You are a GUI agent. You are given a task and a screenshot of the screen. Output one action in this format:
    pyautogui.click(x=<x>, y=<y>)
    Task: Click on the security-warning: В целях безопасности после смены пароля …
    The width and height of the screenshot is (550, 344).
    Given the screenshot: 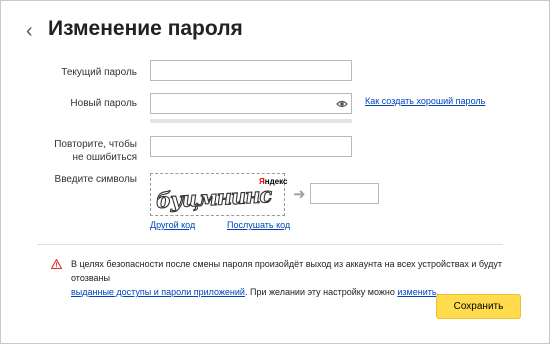 What is the action you would take?
    pyautogui.click(x=291, y=278)
    